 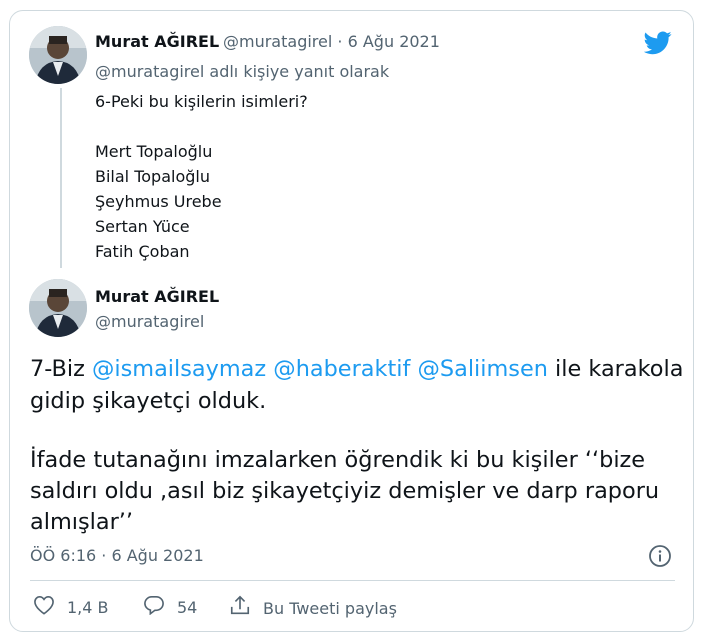 I want to click on main-author-name: Murat AĞIREL, so click(x=157, y=296).